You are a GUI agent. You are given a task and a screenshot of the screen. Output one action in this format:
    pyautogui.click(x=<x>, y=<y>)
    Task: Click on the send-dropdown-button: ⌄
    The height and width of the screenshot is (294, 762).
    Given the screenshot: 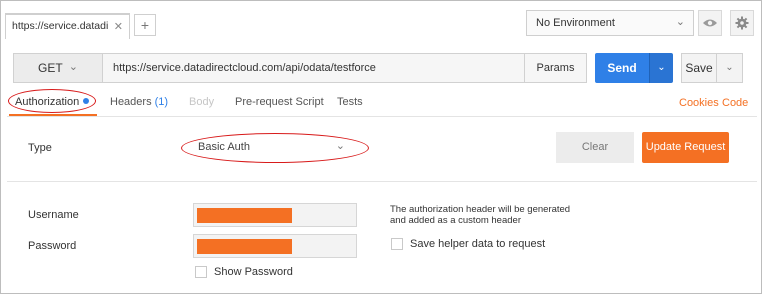 What is the action you would take?
    pyautogui.click(x=661, y=68)
    